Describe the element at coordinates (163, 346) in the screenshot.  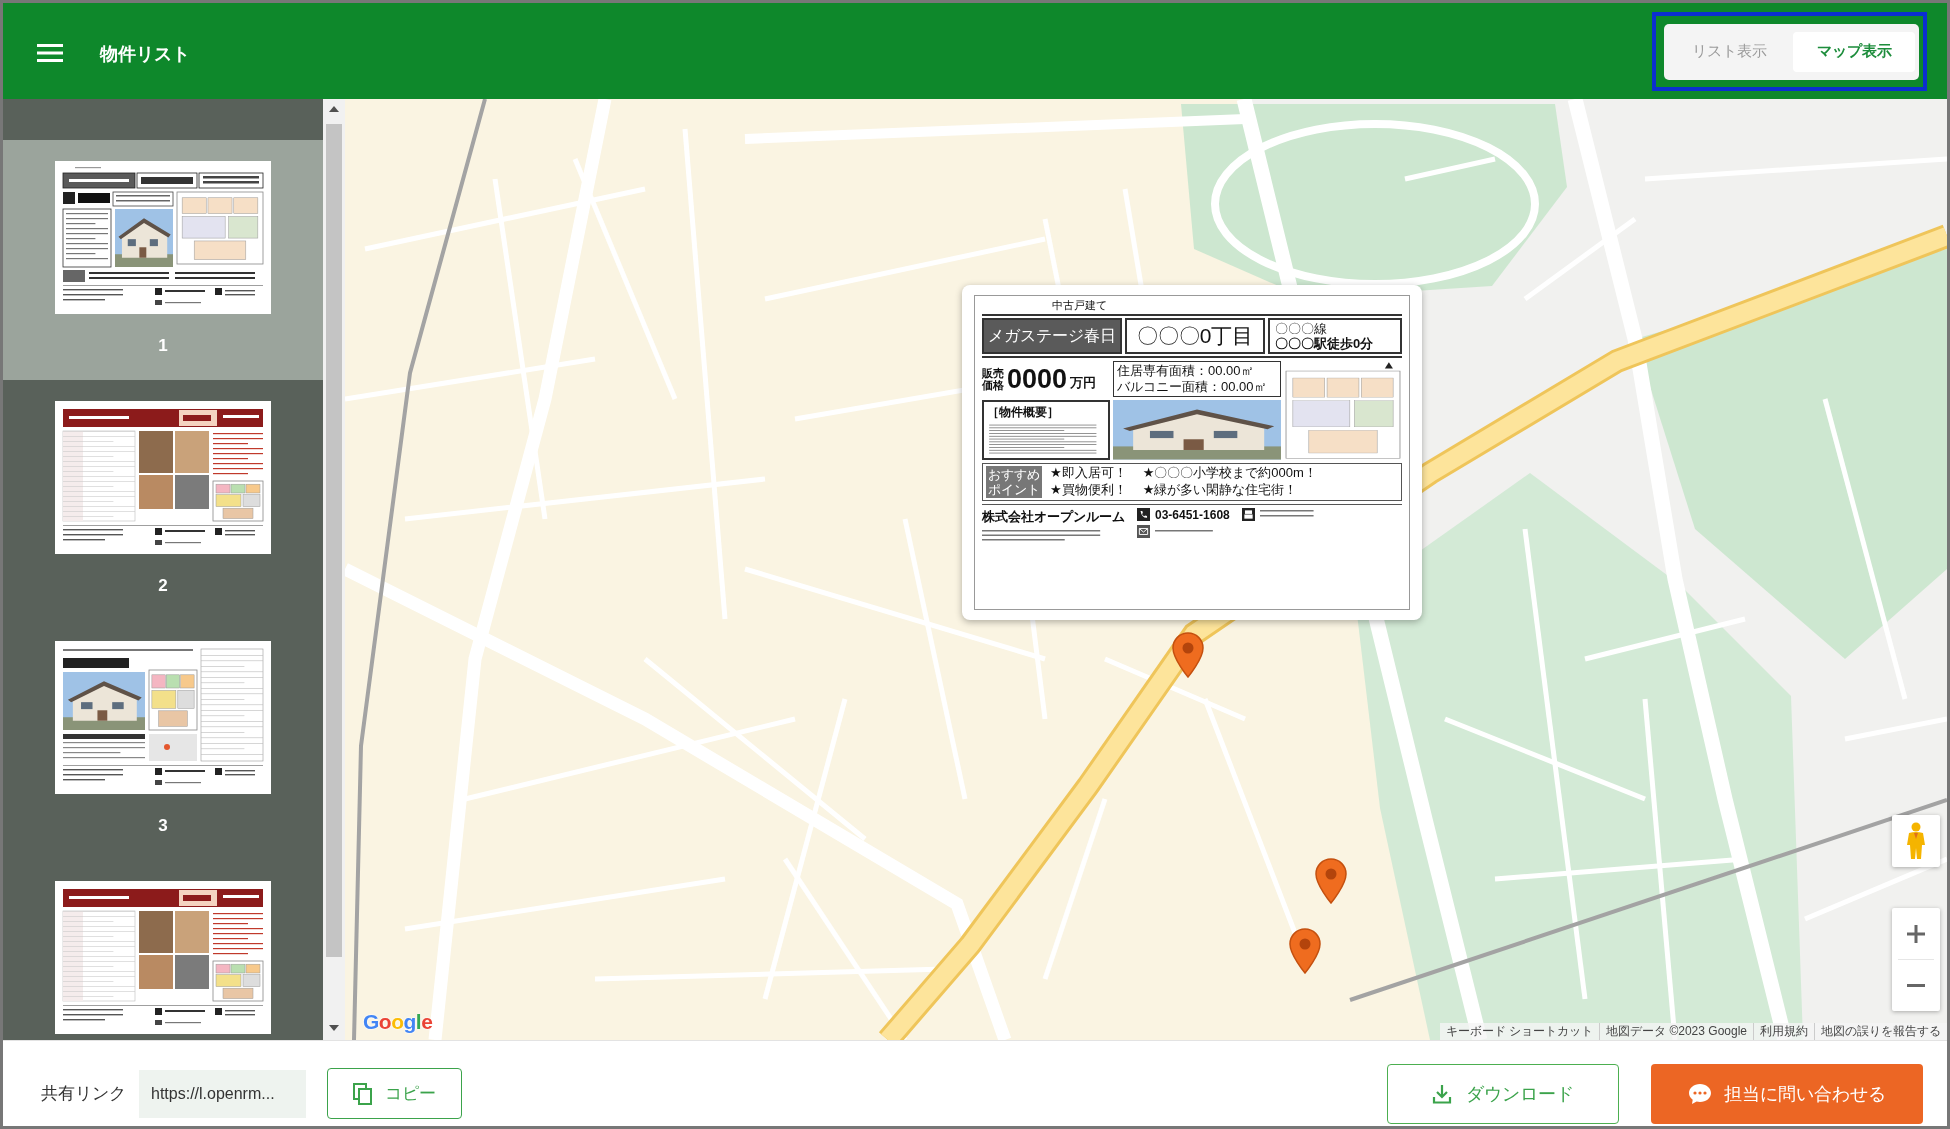
I see `flyer-number: 1` at that location.